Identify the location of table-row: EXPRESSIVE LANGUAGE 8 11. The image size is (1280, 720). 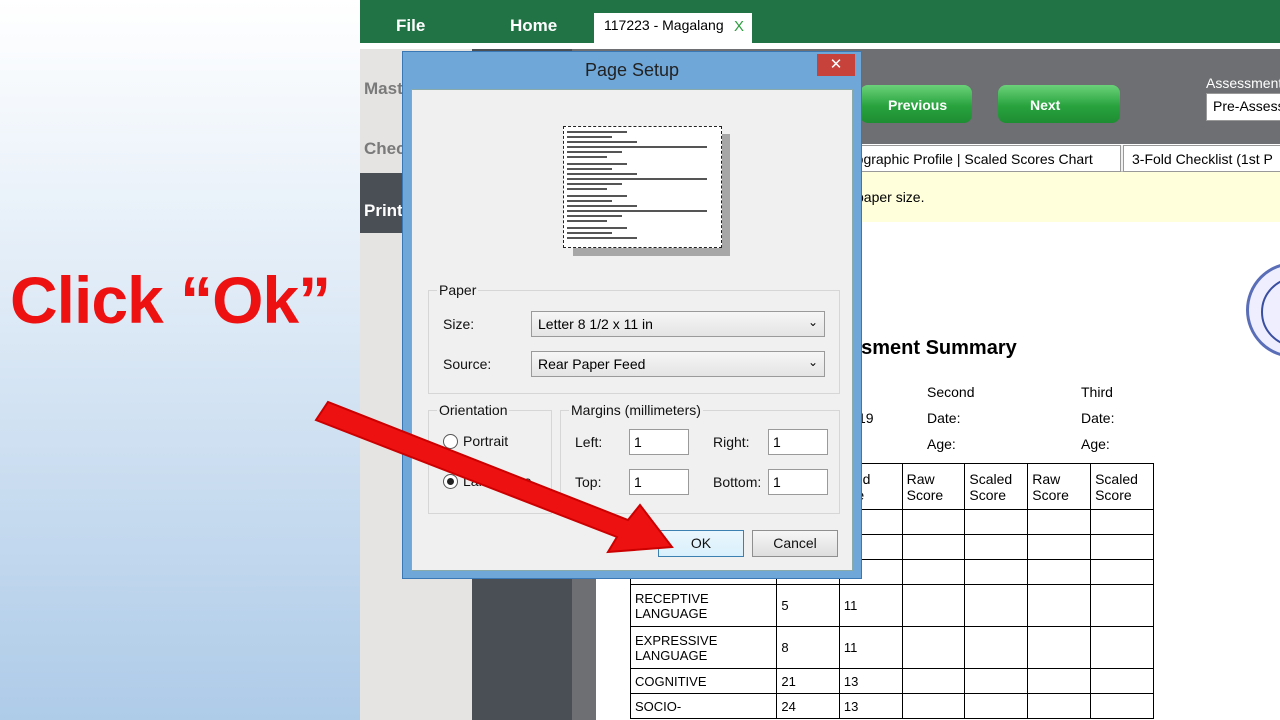
(891, 647).